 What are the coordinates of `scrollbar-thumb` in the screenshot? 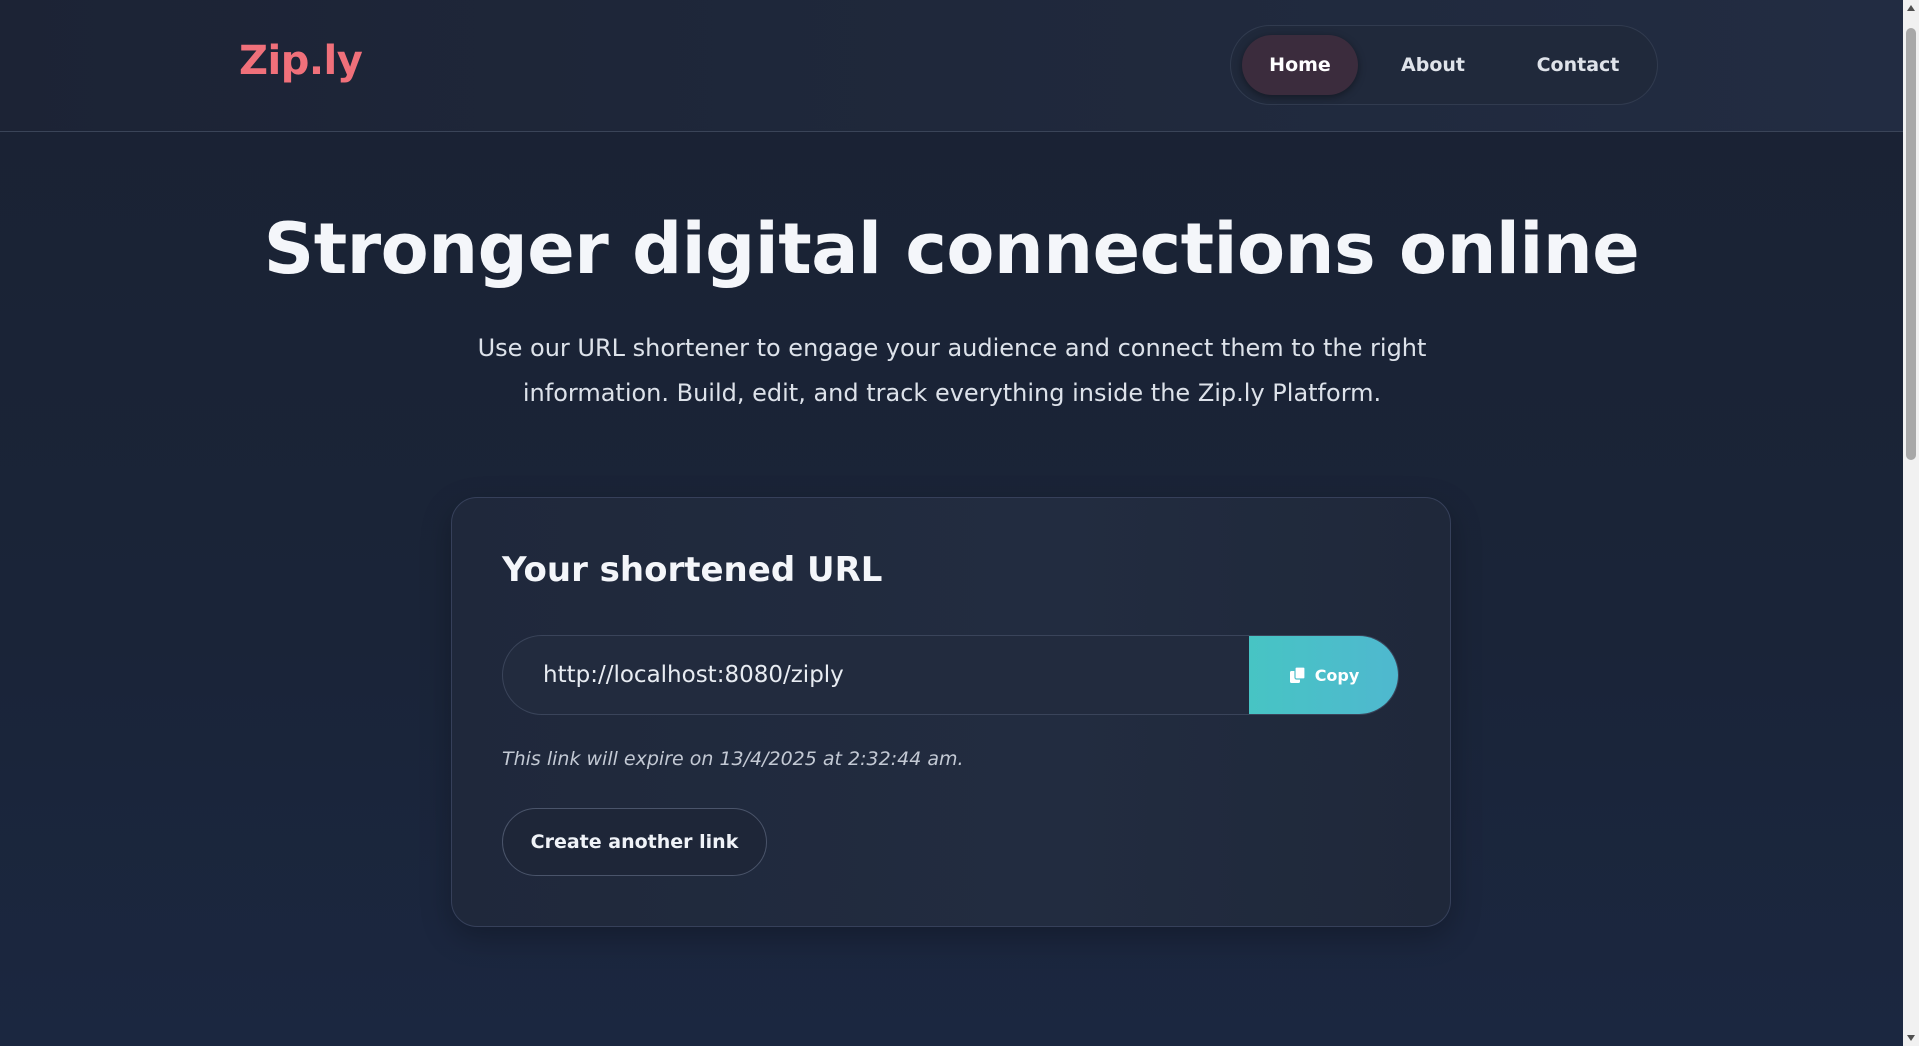 It's located at (1911, 244).